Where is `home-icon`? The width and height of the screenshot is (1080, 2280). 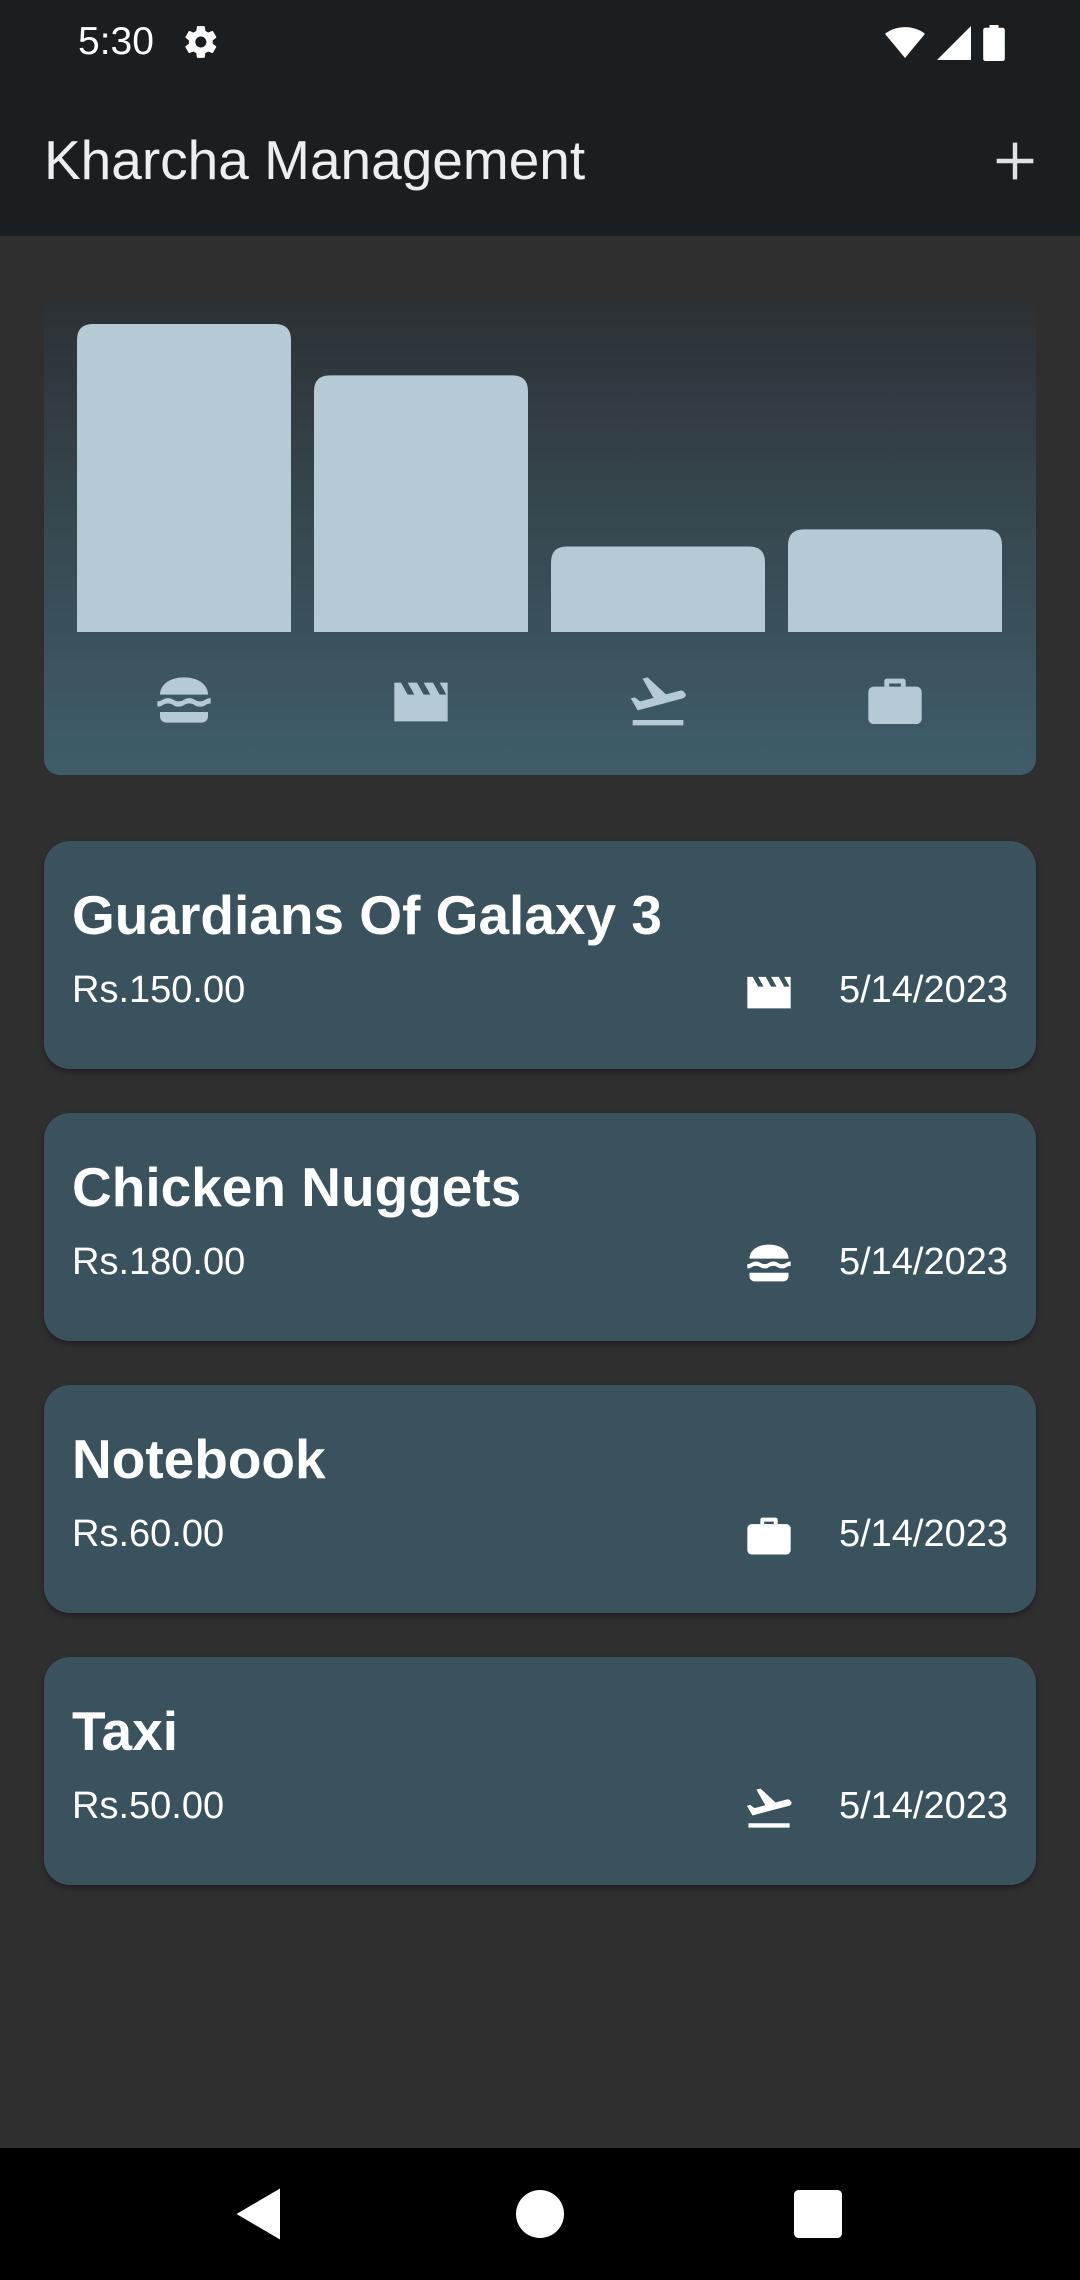
home-icon is located at coordinates (540, 2214).